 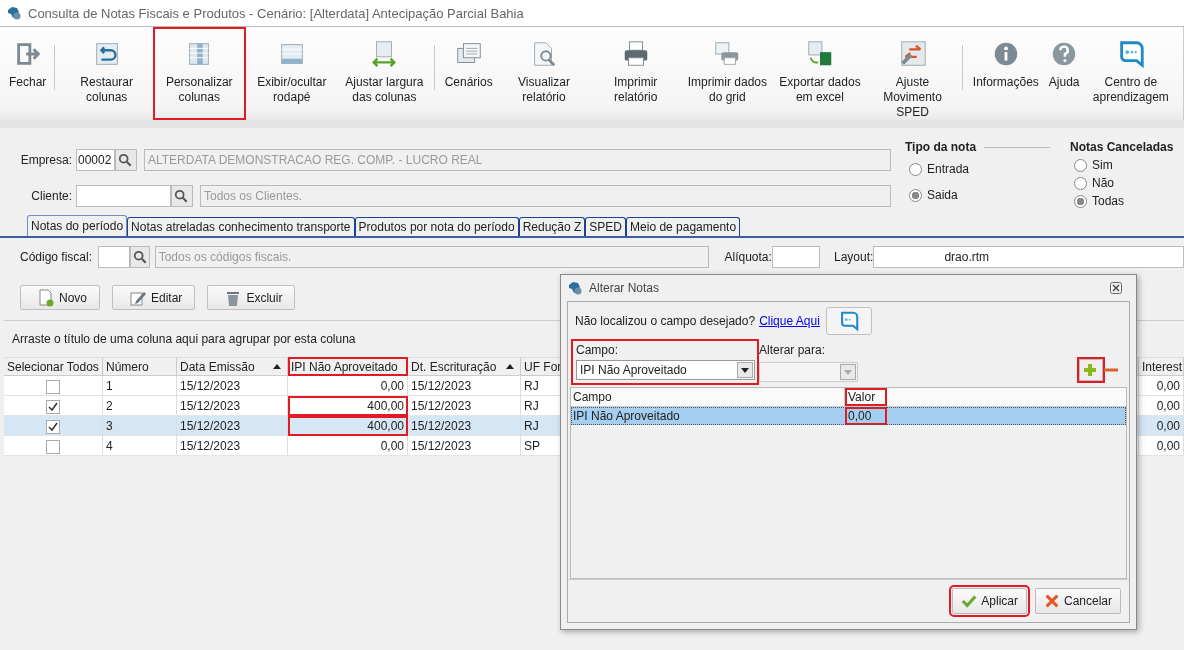 What do you see at coordinates (431, 257) in the screenshot?
I see `codigo-fiscal-display: Todos os códigos fiscais.` at bounding box center [431, 257].